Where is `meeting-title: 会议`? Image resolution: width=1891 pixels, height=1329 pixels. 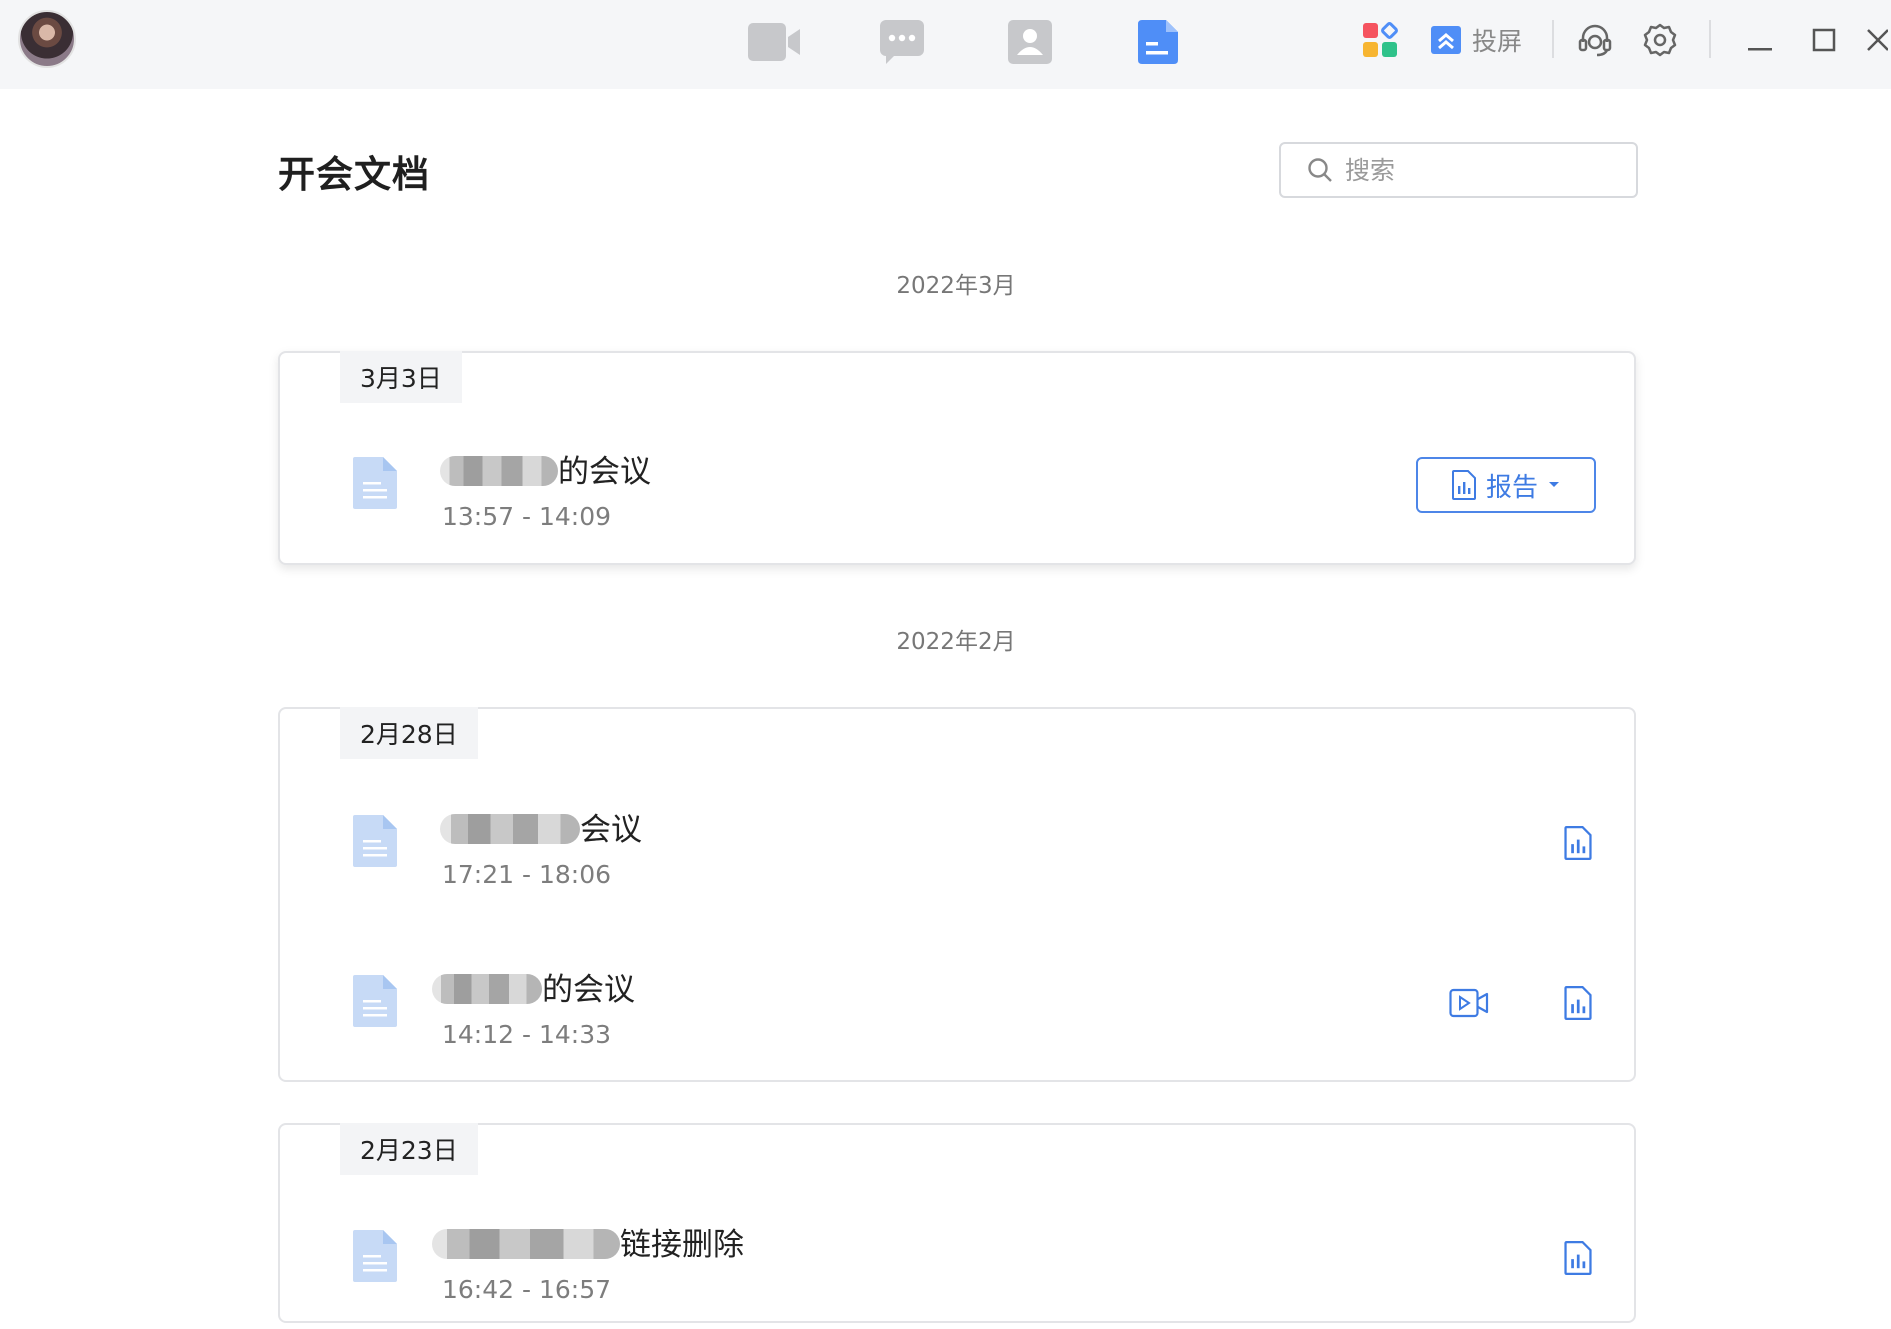 meeting-title: 会议 is located at coordinates (541, 826).